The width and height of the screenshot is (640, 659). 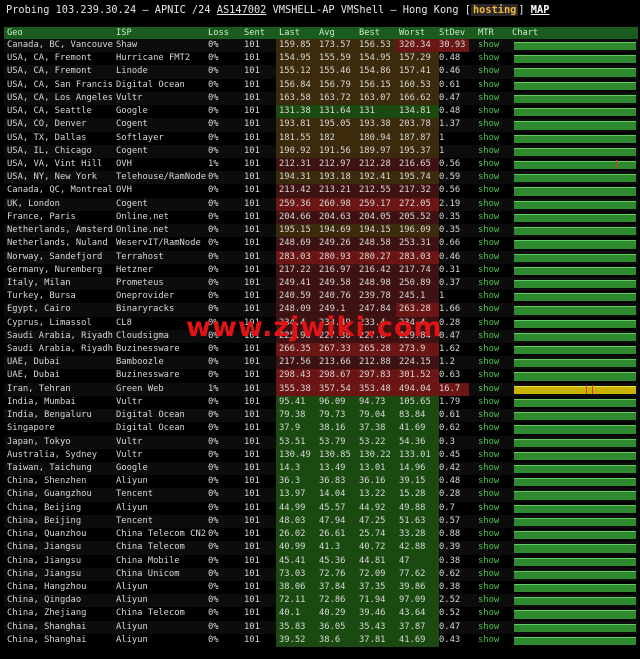 I want to click on col-last: Last, so click(x=297, y=33).